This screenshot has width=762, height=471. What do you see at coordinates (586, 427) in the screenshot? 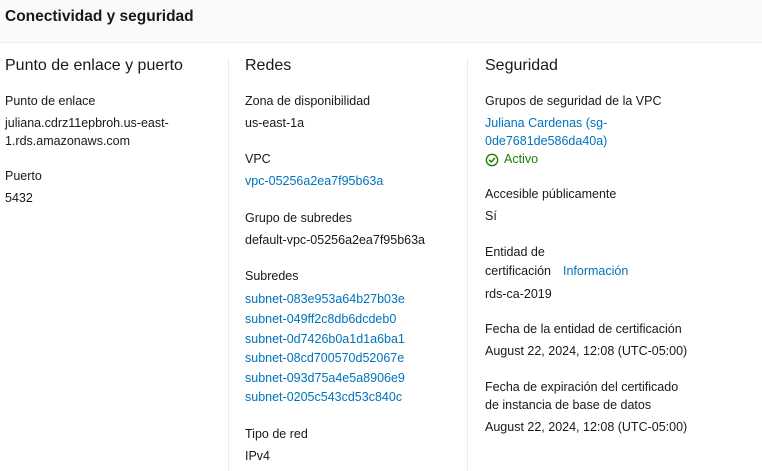
I see `cert-expiration-value: August 22, 2024, 12:08 (UTC-05:00)` at bounding box center [586, 427].